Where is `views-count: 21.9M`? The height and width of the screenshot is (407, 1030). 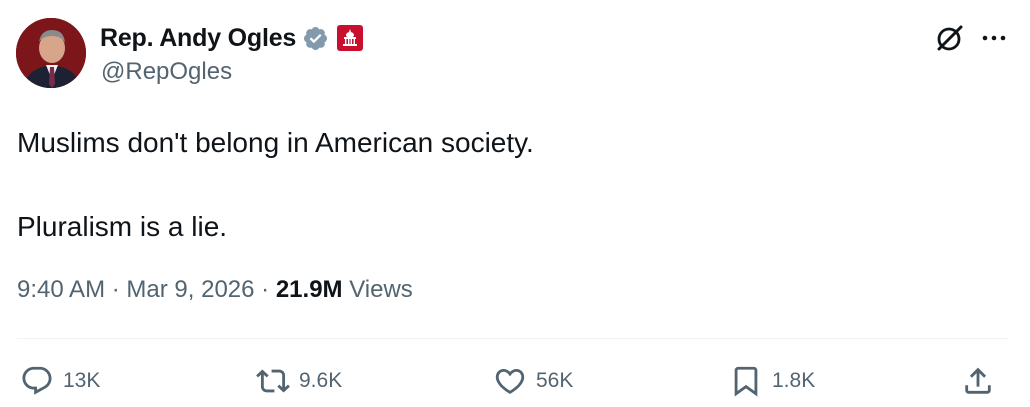
views-count: 21.9M is located at coordinates (309, 289).